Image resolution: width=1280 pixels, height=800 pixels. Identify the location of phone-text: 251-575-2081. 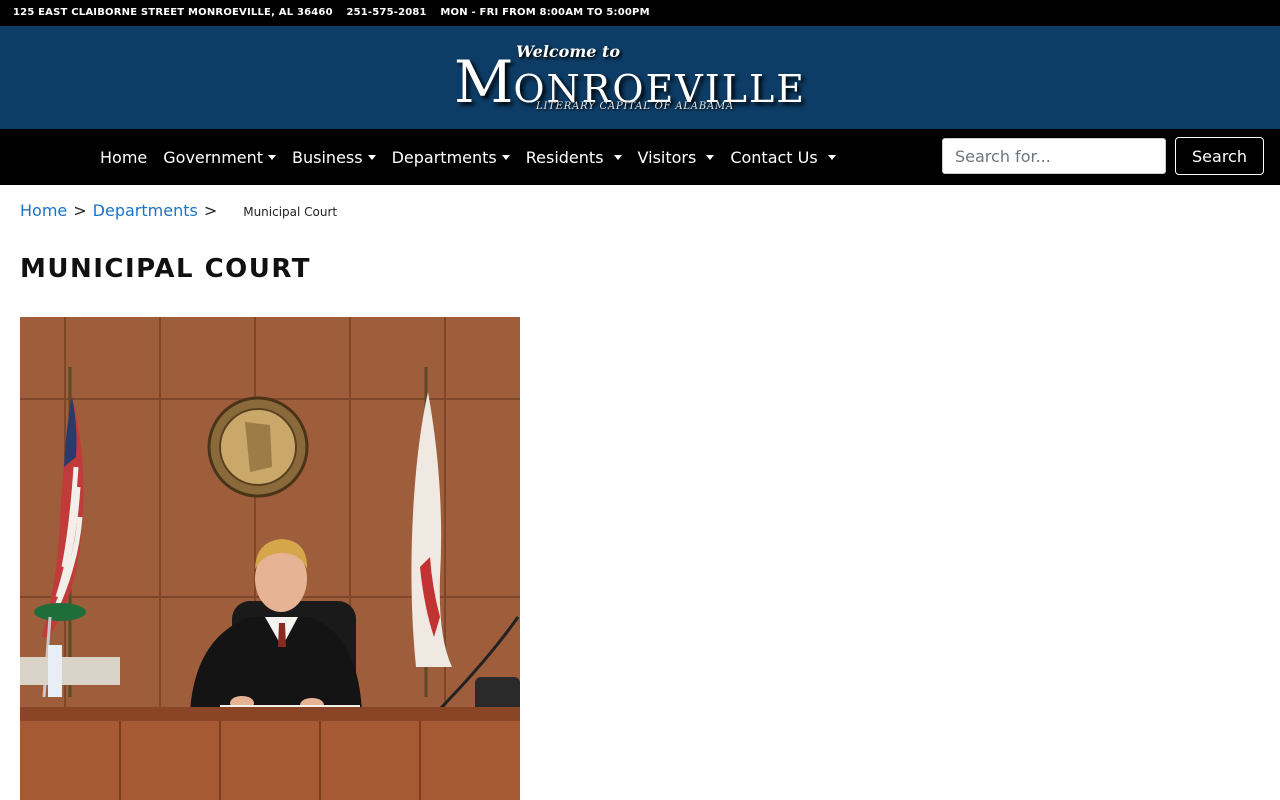
(386, 12).